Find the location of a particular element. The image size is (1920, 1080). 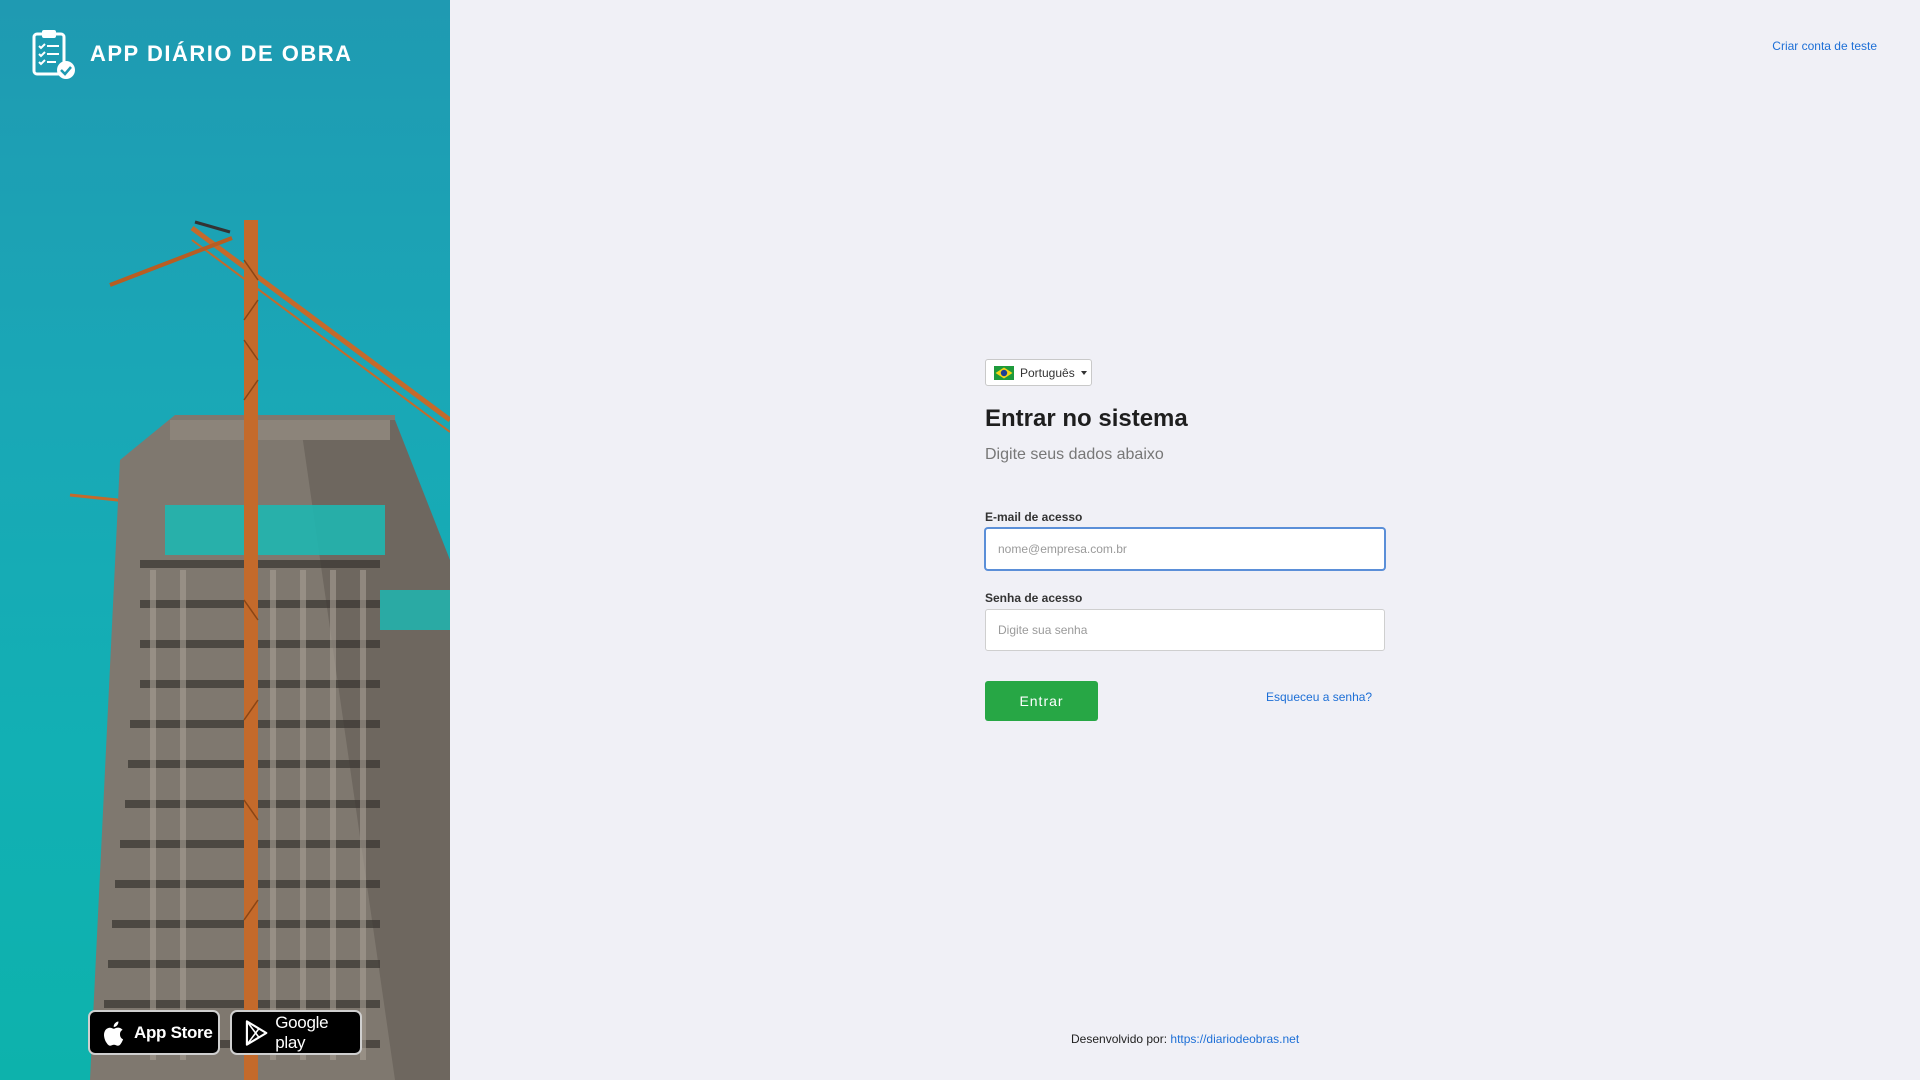

page-subtitle: Digite seus dados abaixo is located at coordinates (1074, 454).